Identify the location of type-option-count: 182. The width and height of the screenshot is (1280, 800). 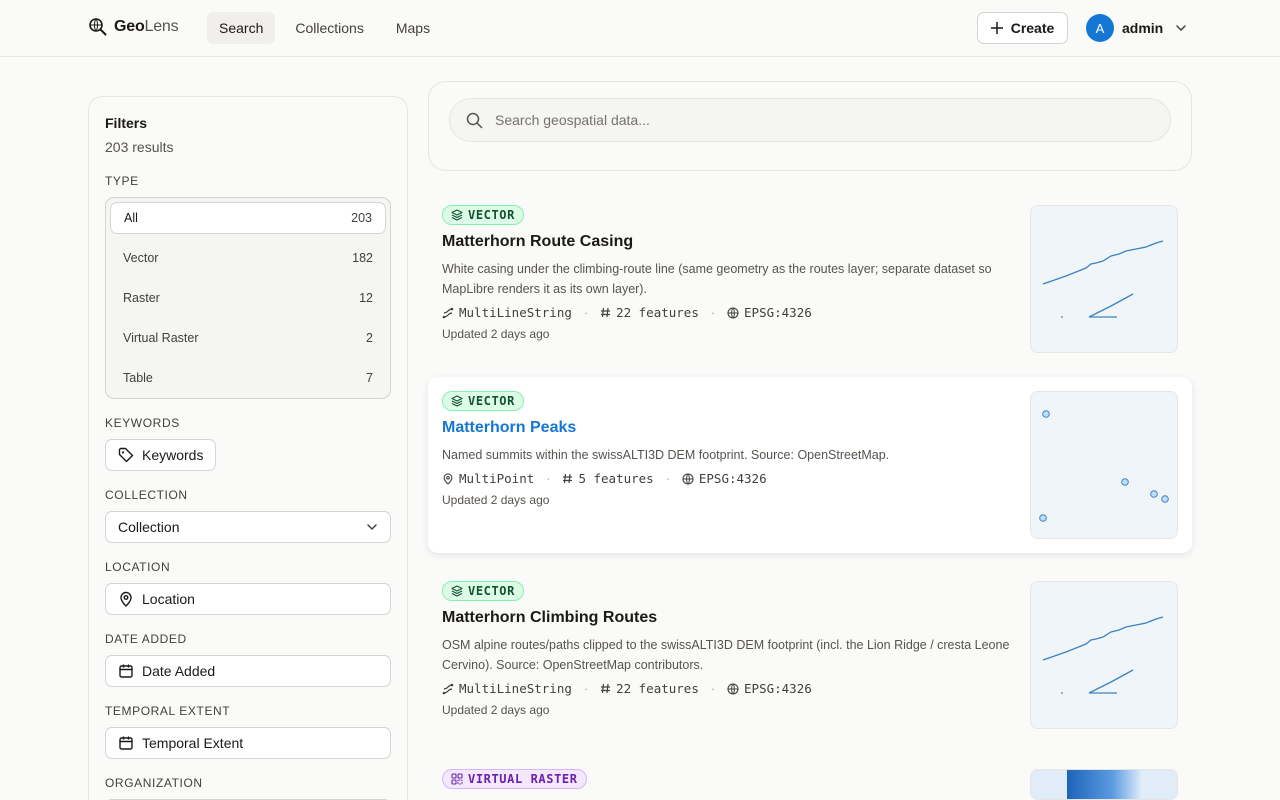
(362, 258).